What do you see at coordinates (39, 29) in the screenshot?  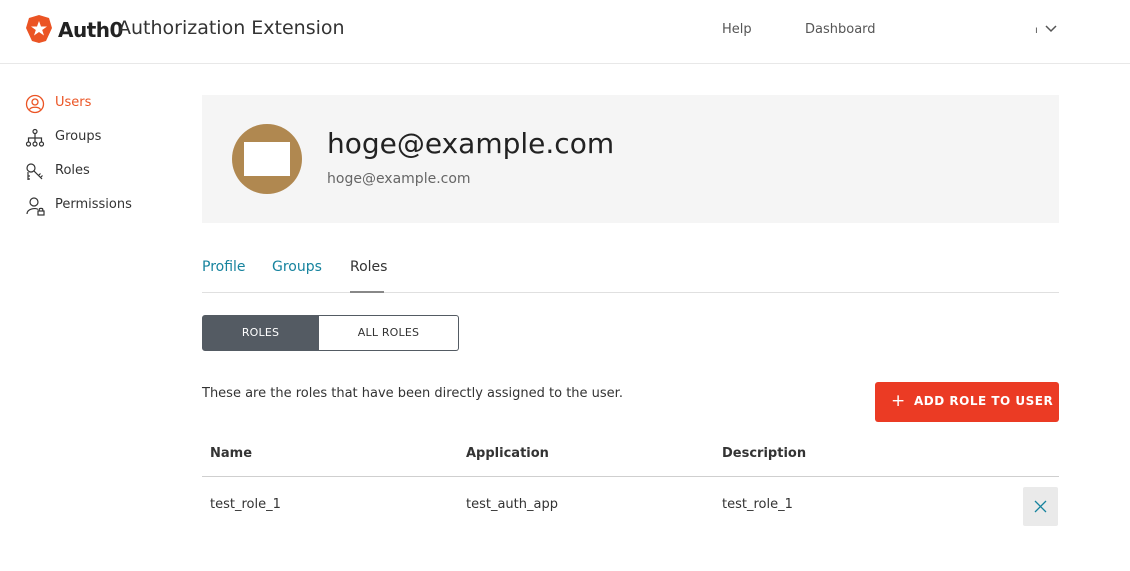 I see `auth0-logo-icon` at bounding box center [39, 29].